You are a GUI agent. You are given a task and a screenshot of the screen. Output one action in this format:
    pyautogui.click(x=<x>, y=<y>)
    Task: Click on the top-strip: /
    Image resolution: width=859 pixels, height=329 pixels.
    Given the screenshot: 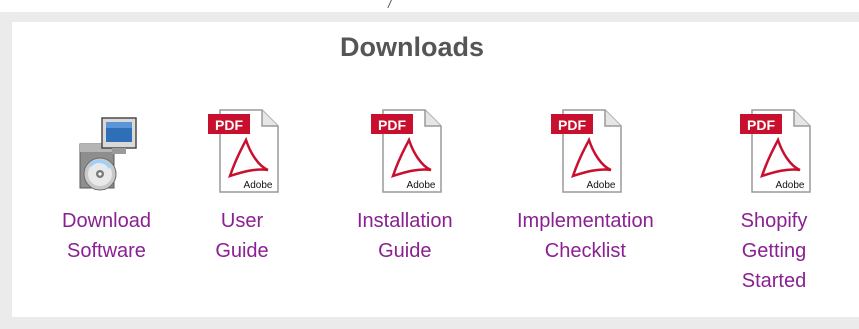 What is the action you would take?
    pyautogui.click(x=429, y=6)
    